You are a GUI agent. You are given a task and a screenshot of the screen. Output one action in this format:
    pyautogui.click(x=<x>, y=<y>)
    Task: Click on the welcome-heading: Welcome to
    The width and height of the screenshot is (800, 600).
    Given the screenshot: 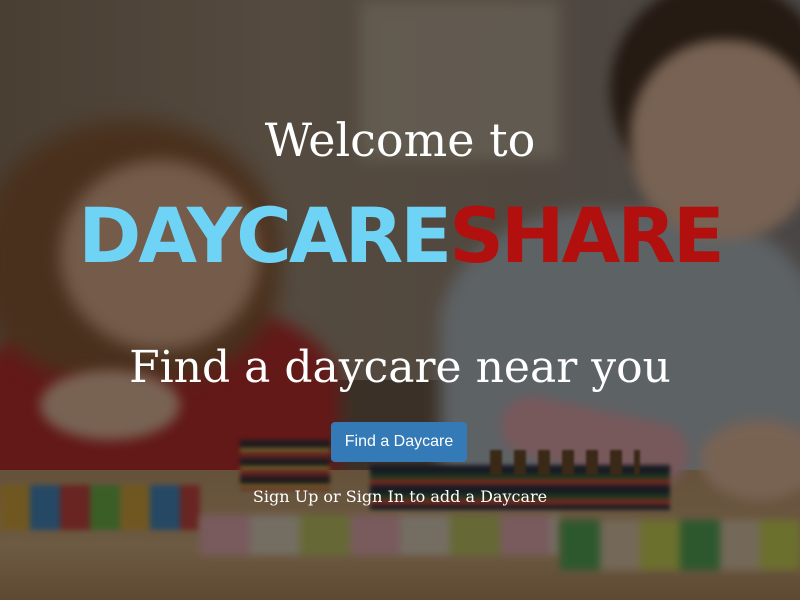 What is the action you would take?
    pyautogui.click(x=400, y=140)
    